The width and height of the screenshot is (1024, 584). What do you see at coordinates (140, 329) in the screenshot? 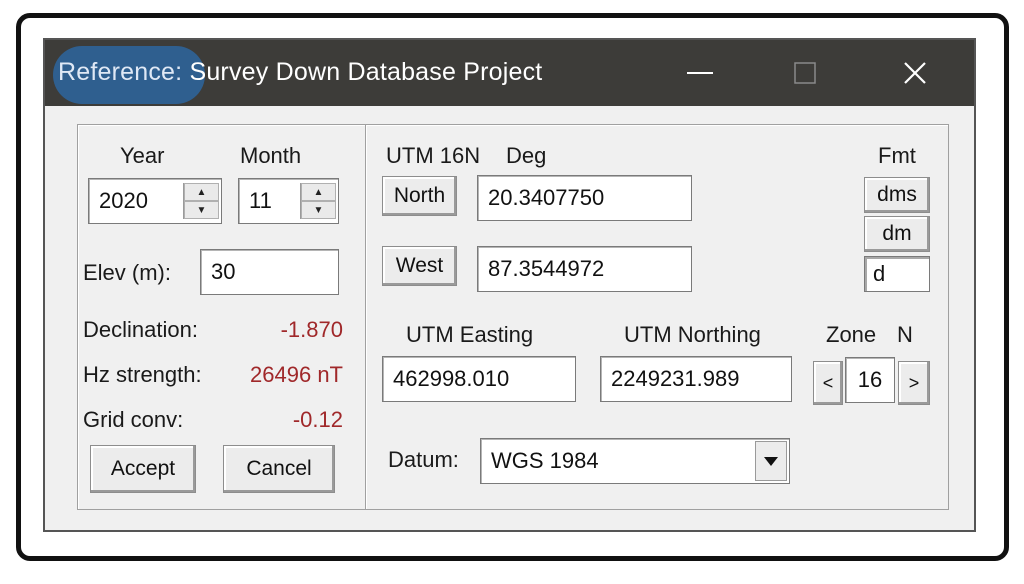
I see `declination-label: Declination:` at bounding box center [140, 329].